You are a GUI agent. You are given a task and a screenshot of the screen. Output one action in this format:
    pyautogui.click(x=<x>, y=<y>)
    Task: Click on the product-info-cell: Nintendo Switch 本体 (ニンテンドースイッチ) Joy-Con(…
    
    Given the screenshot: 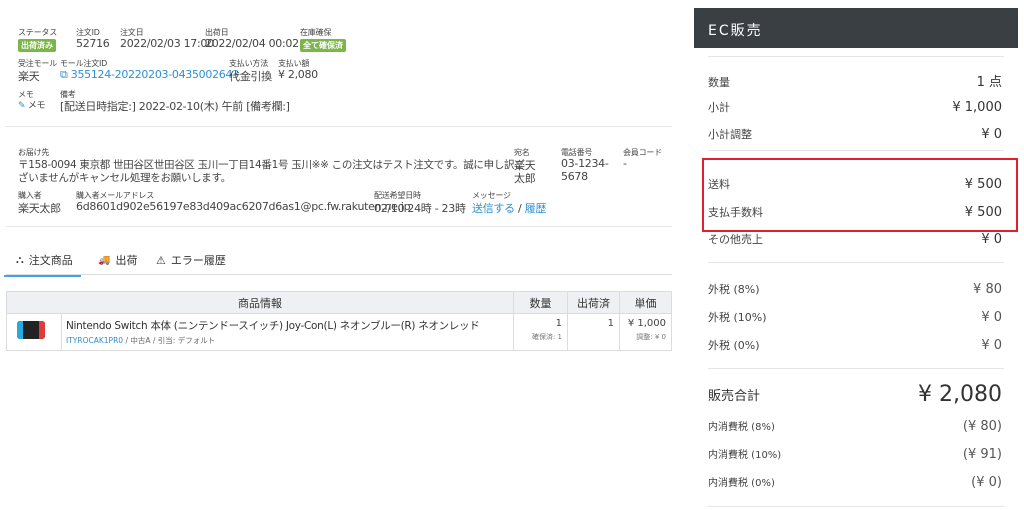 What is the action you would take?
    pyautogui.click(x=287, y=332)
    